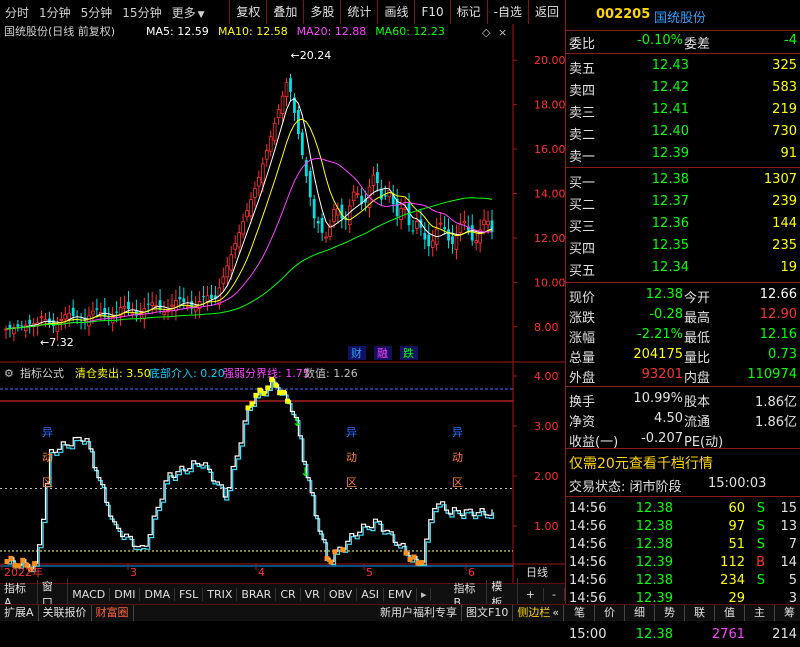 The image size is (800, 647). What do you see at coordinates (424, 594) in the screenshot?
I see `tab-scroll-icon: ▸` at bounding box center [424, 594].